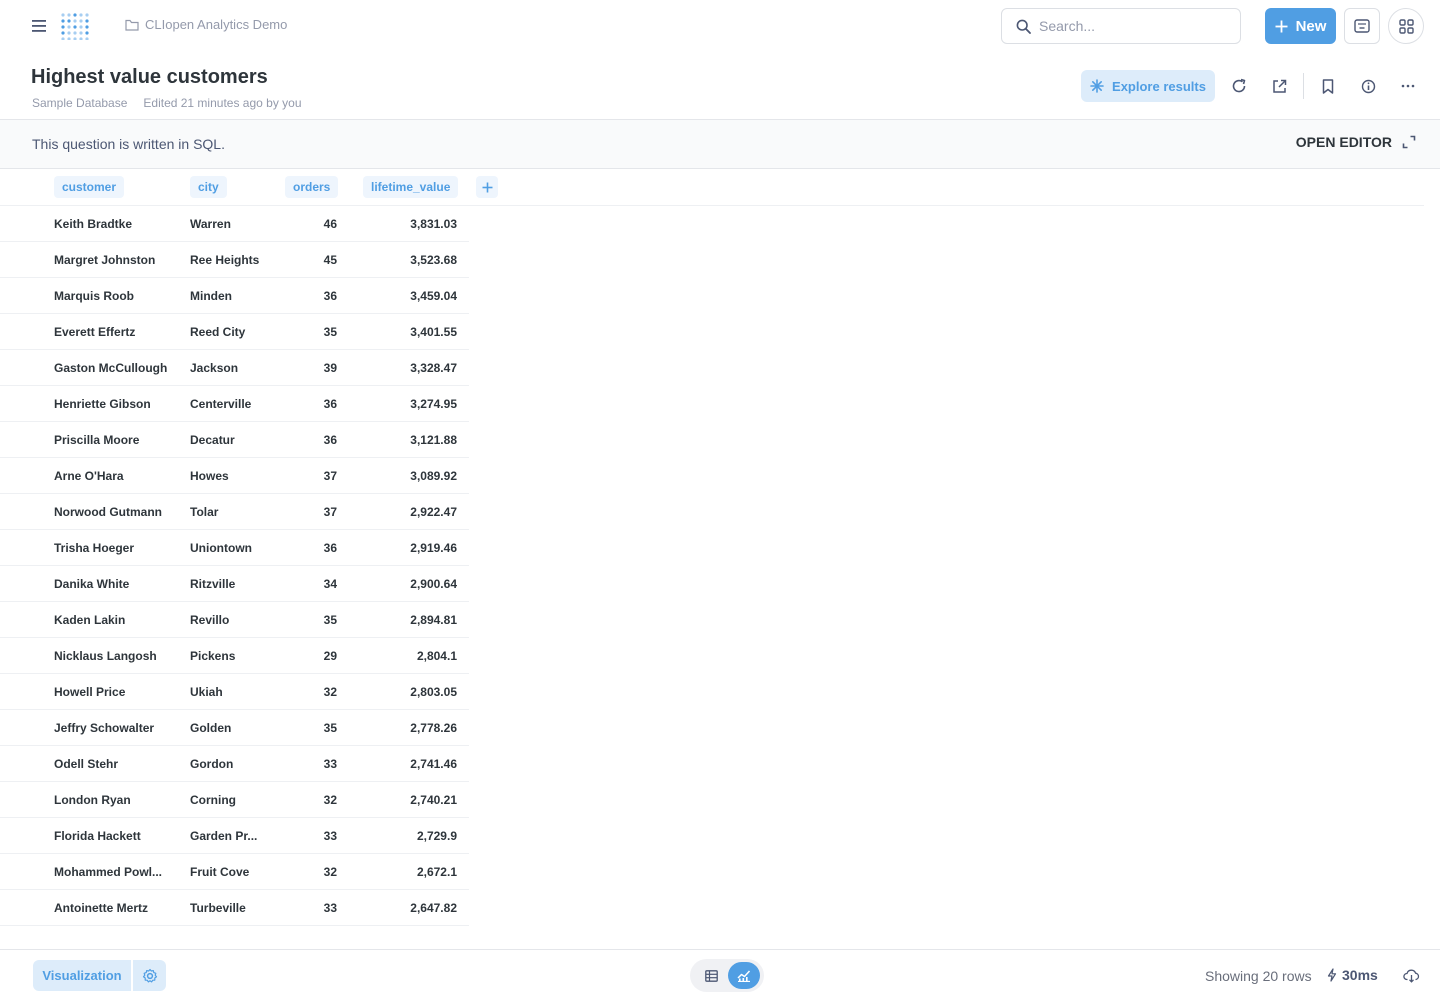 The width and height of the screenshot is (1440, 1000). Describe the element at coordinates (330, 260) in the screenshot. I see `cell-orders: 45` at that location.